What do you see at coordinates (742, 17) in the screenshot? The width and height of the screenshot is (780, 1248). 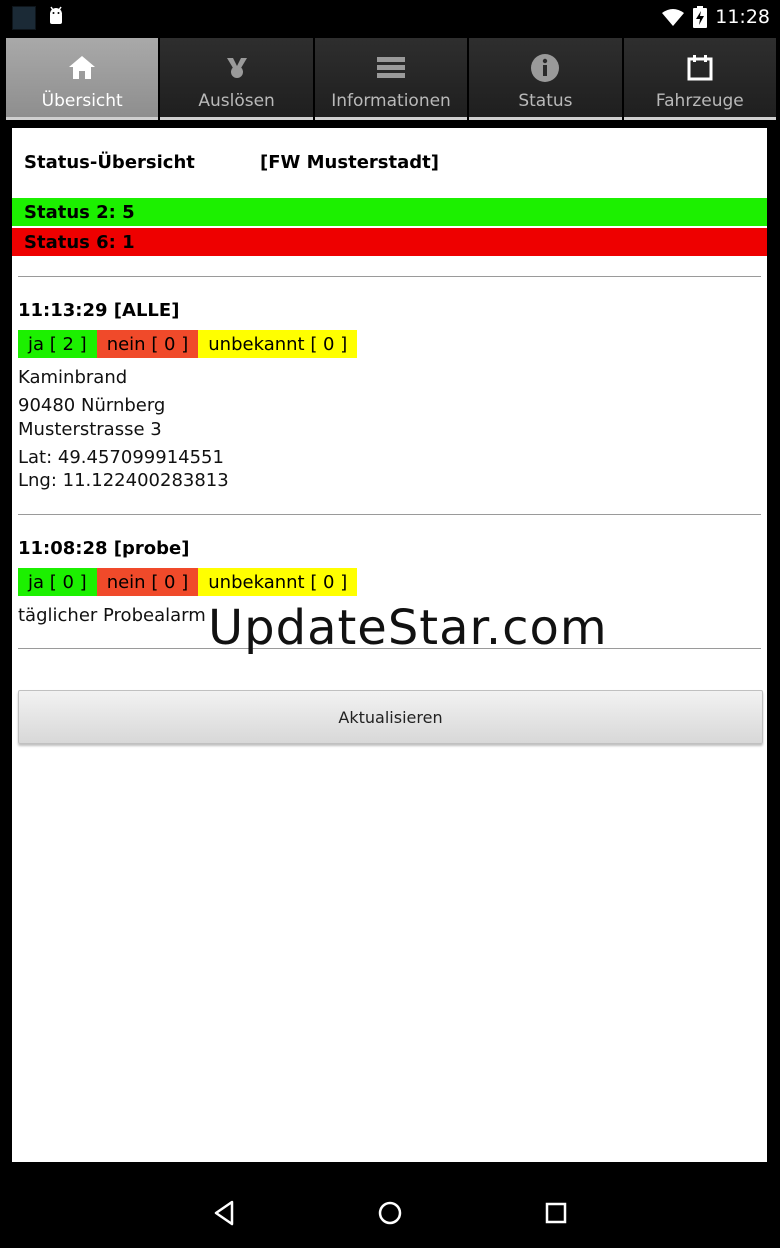 I see `clock: 11:28` at bounding box center [742, 17].